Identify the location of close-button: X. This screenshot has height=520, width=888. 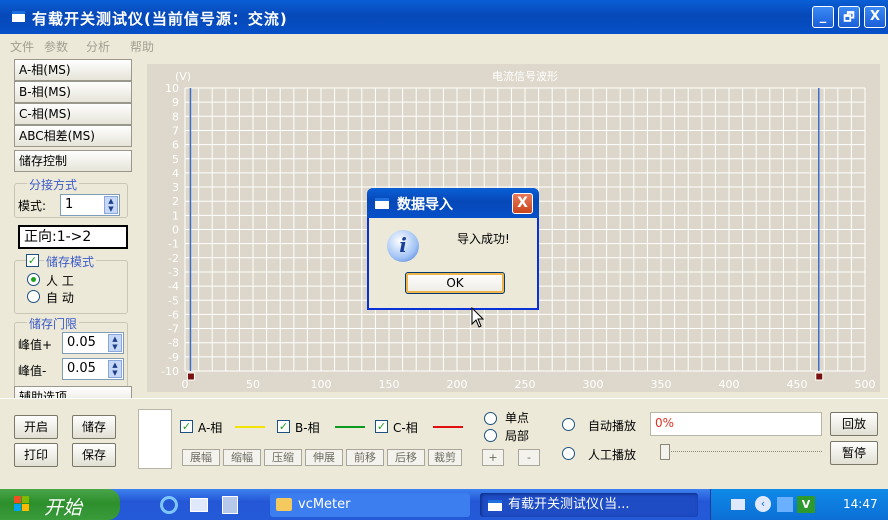
(875, 17).